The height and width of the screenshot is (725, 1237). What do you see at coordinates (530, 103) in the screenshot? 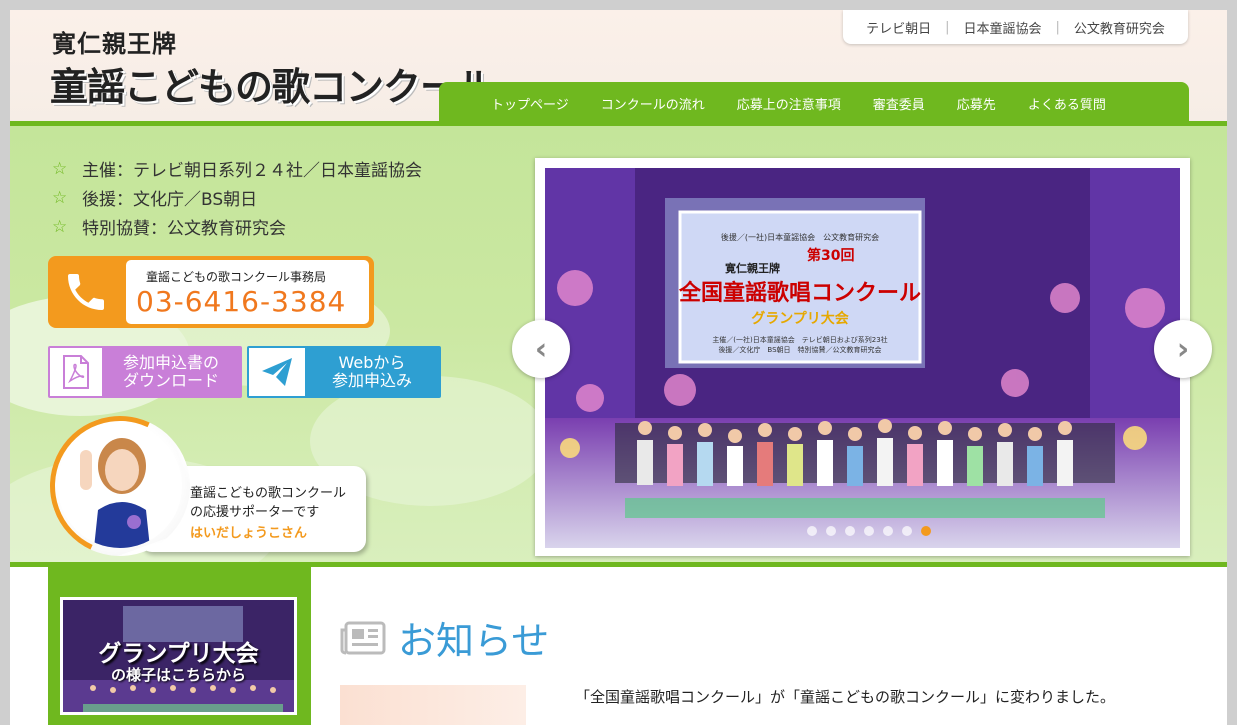
I see `nav-top-page: トップページ` at bounding box center [530, 103].